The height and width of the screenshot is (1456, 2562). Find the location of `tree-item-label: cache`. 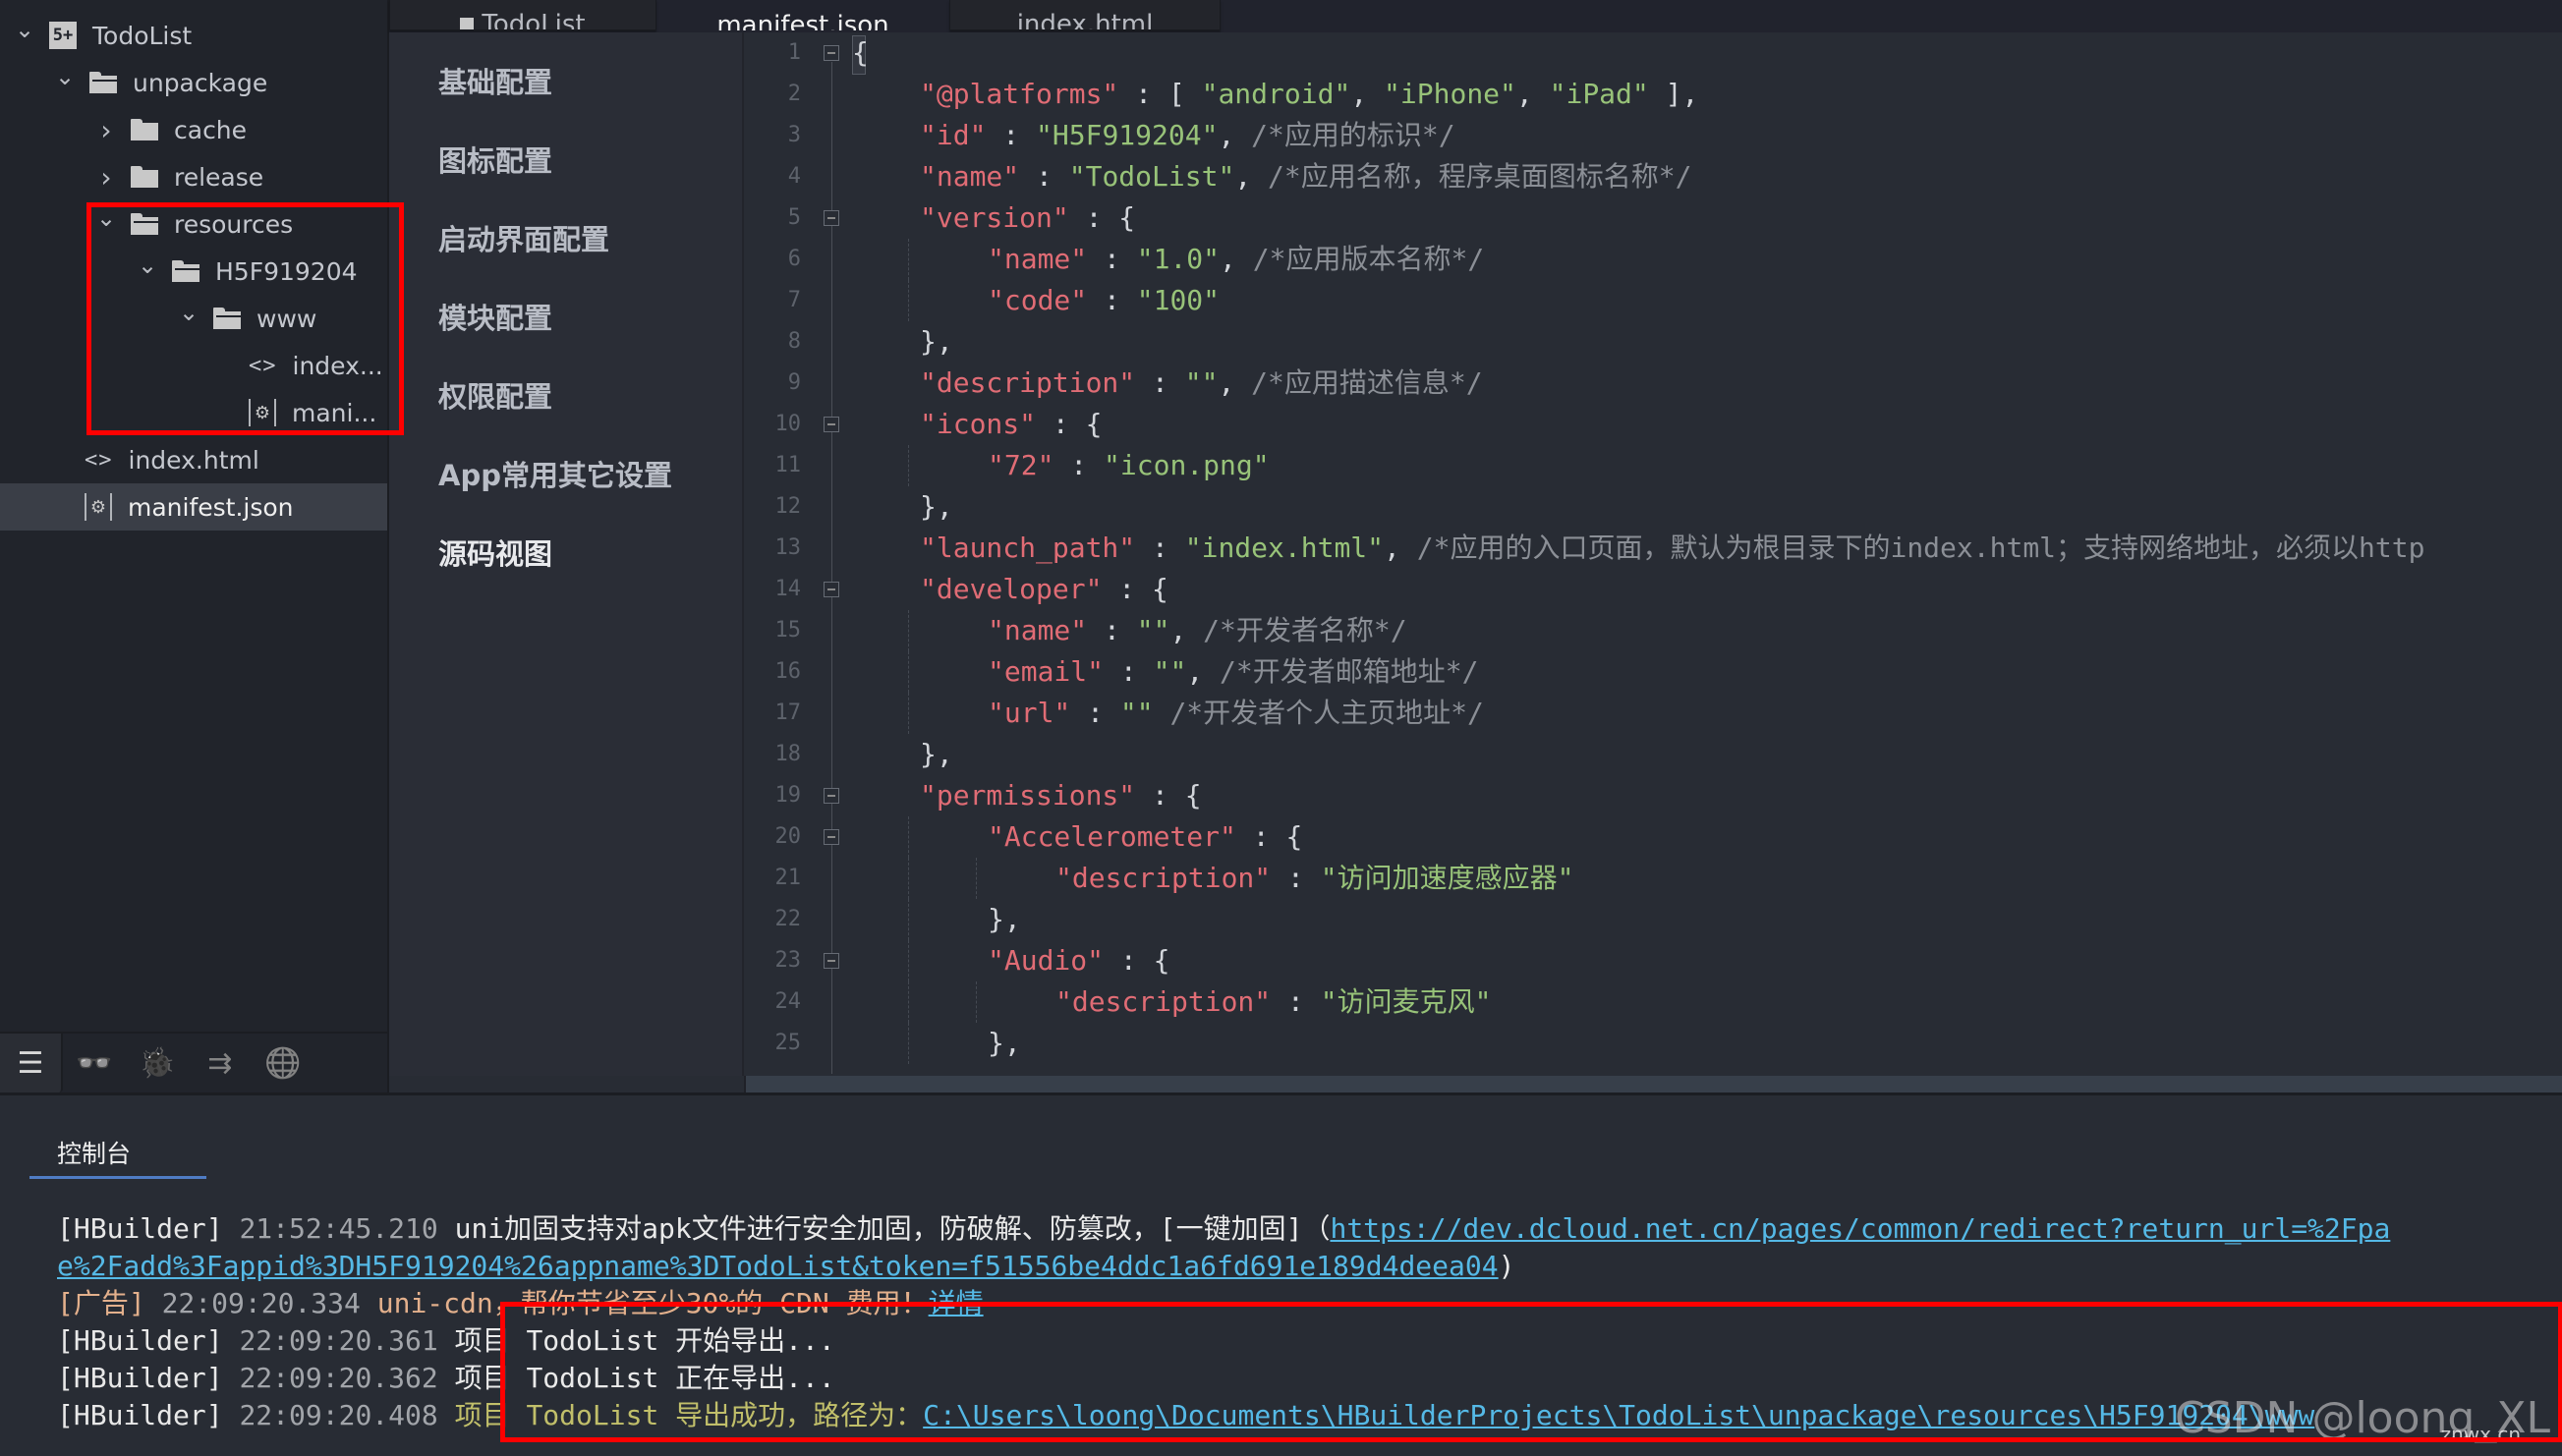

tree-item-label: cache is located at coordinates (211, 129).